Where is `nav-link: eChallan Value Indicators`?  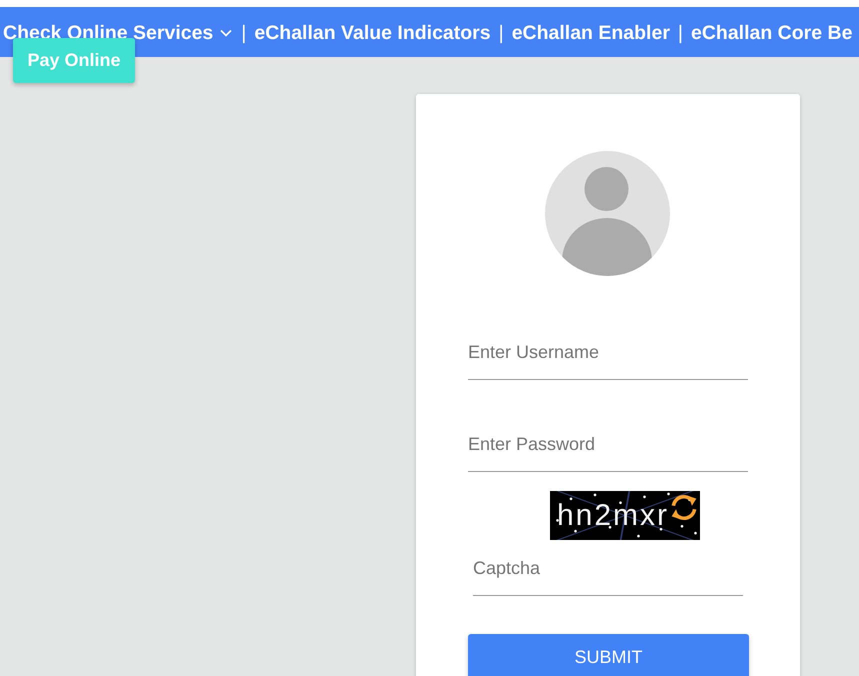
nav-link: eChallan Value Indicators is located at coordinates (372, 33).